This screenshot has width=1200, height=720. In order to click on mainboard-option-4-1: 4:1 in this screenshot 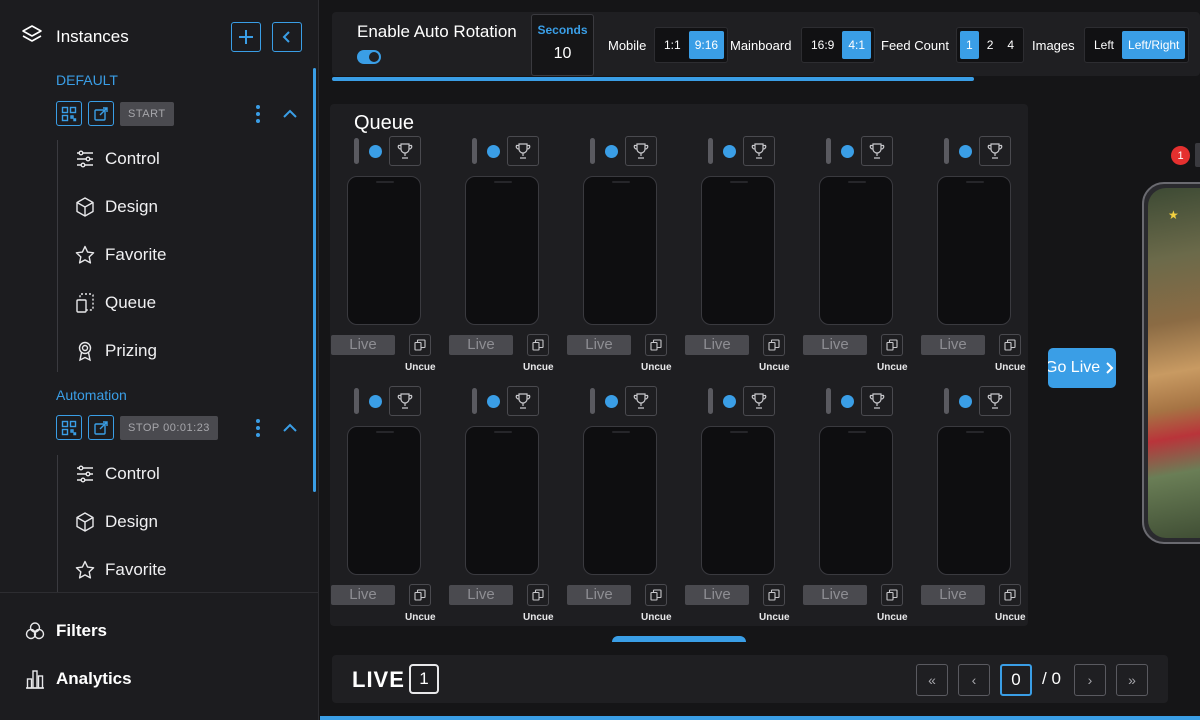, I will do `click(857, 45)`.